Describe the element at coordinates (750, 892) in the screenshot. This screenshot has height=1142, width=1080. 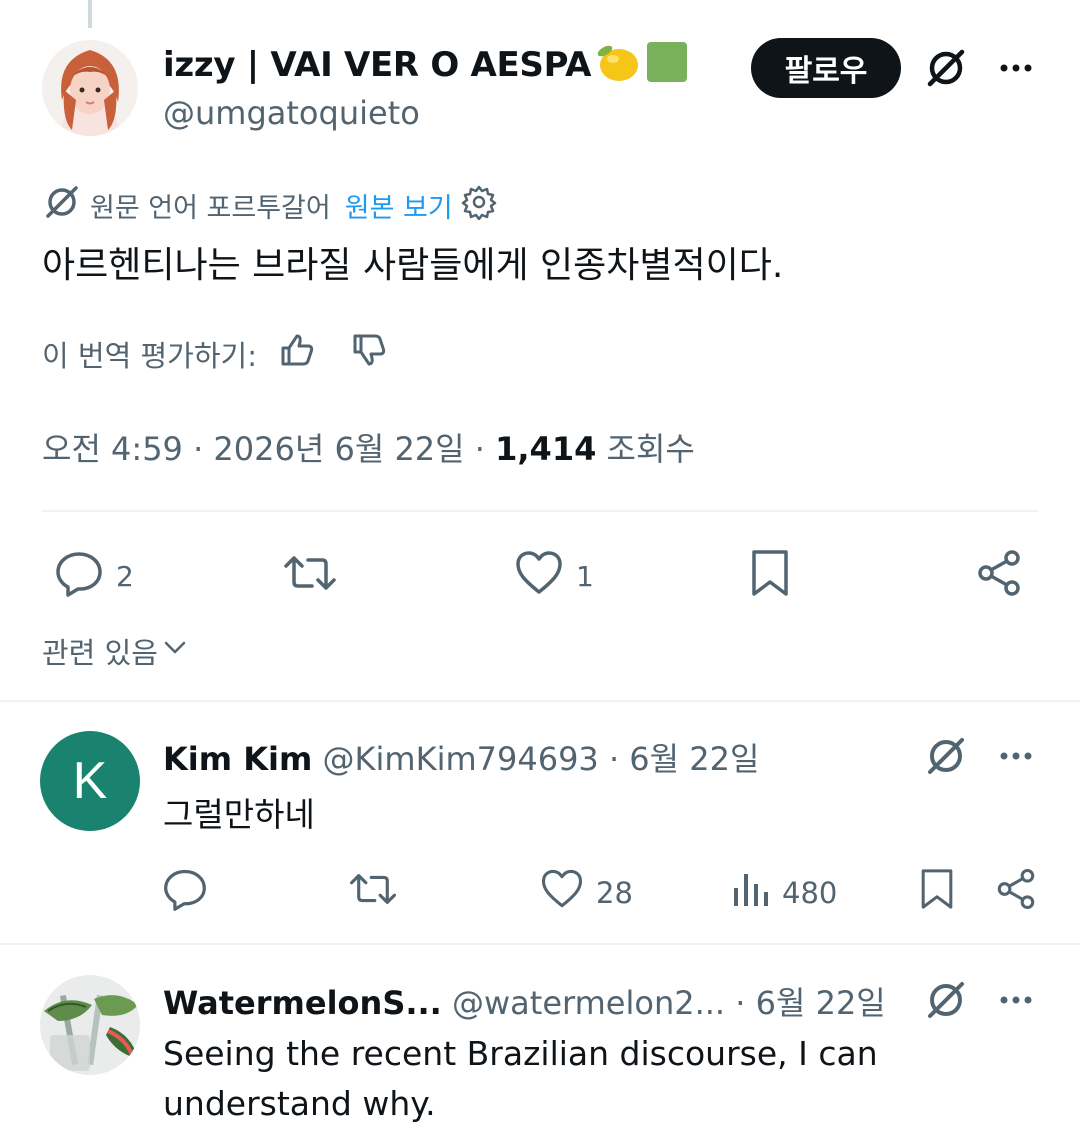
I see `analytics-icon` at that location.